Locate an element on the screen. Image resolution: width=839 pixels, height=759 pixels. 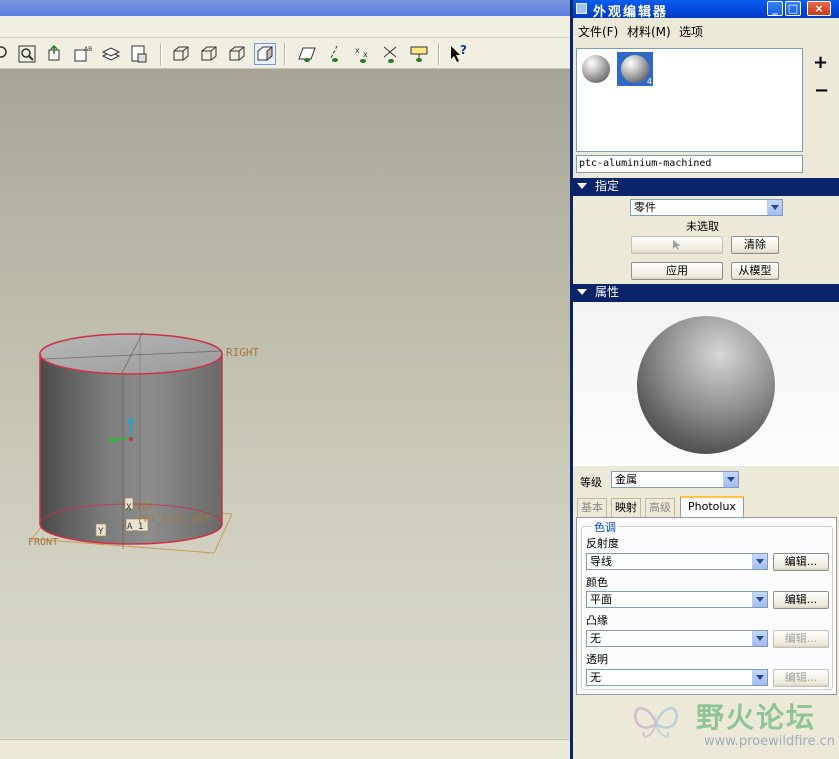
remove-appearance-button: − is located at coordinates (821, 90).